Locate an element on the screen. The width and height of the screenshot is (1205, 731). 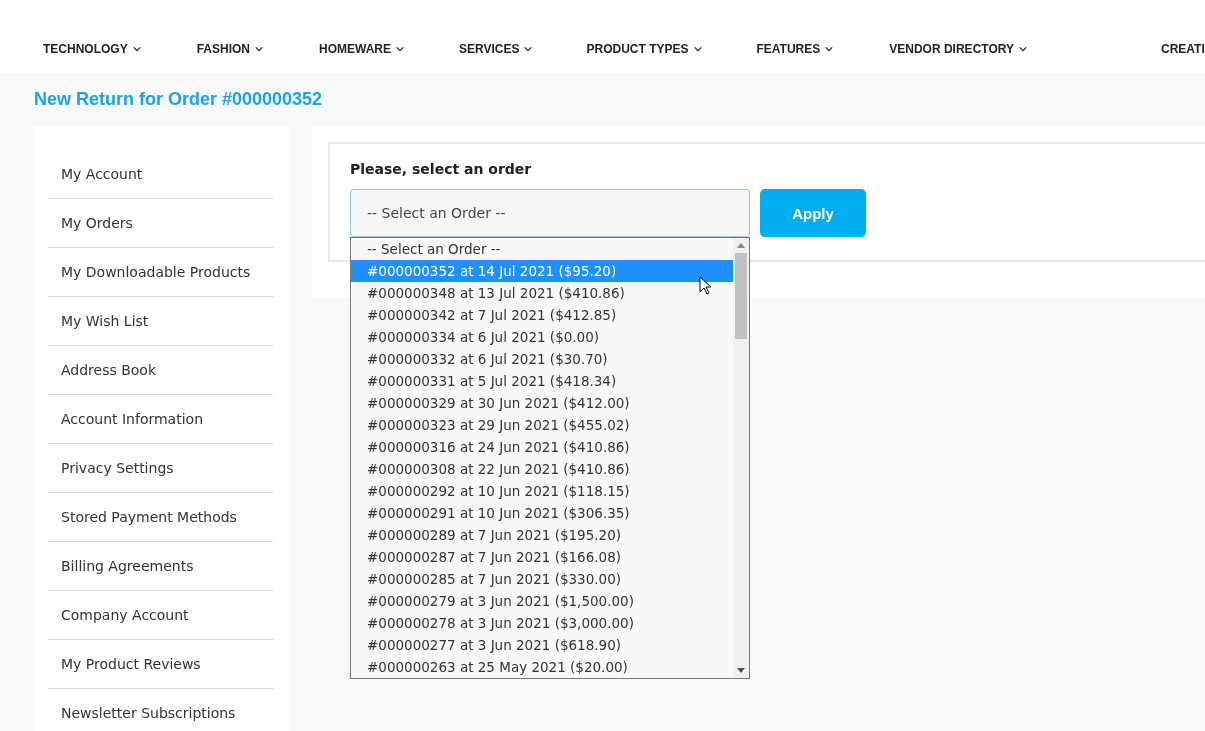
page-title: New Return for Order #000000352 is located at coordinates (178, 99).